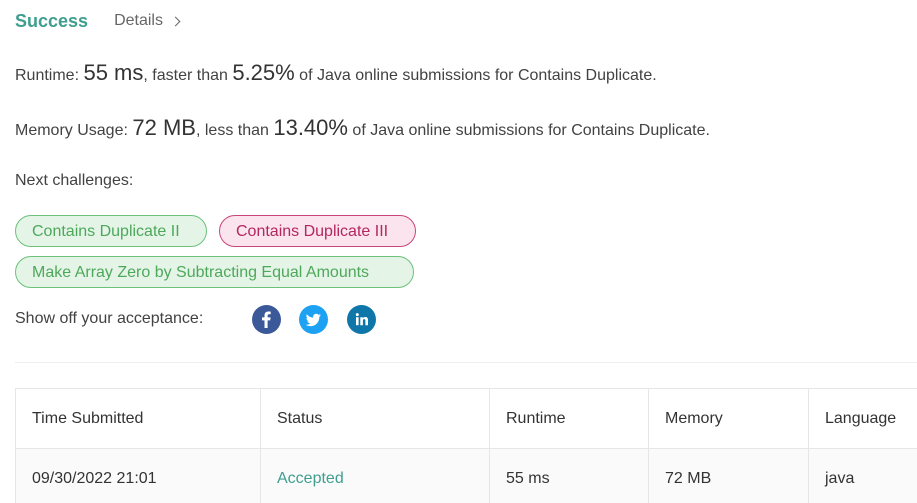 The width and height of the screenshot is (917, 503). I want to click on column-header-language: Language, so click(863, 419).